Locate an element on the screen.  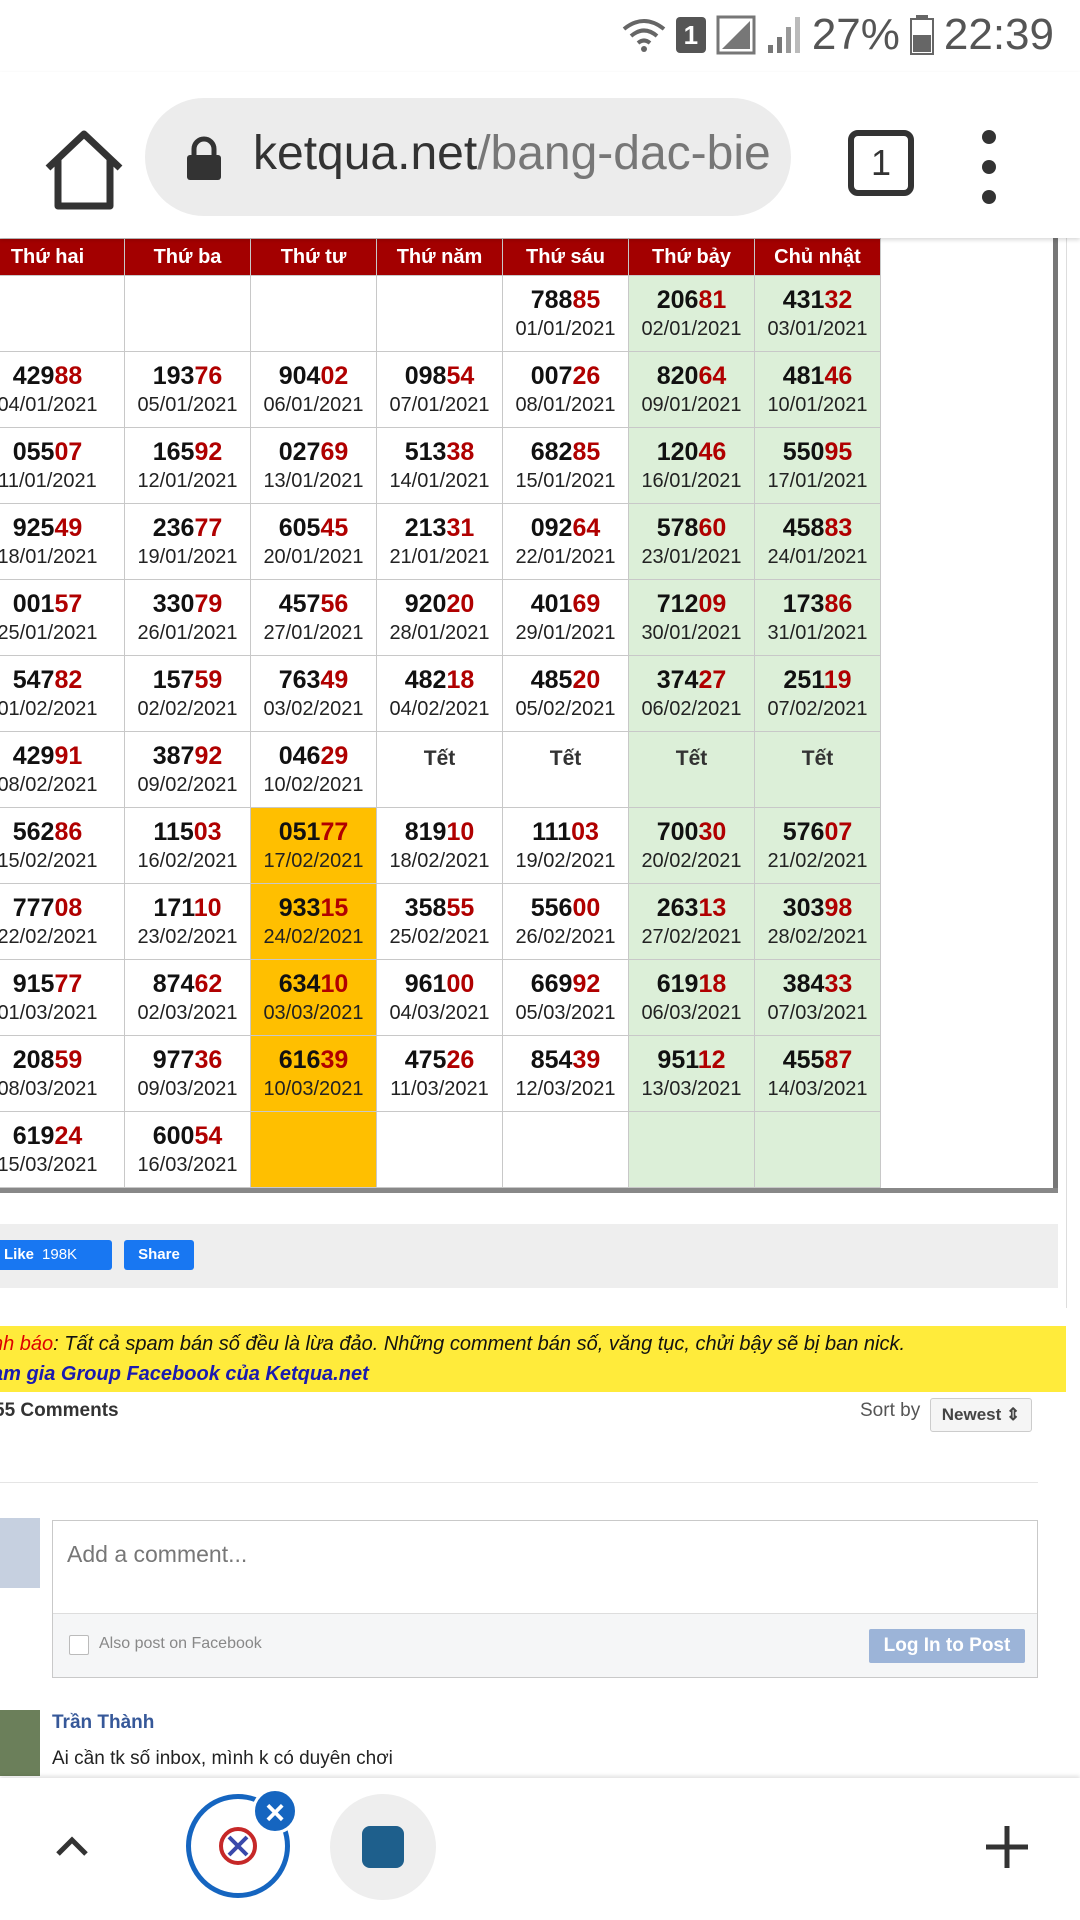
result-number-tail: 31 is located at coordinates (460, 527).